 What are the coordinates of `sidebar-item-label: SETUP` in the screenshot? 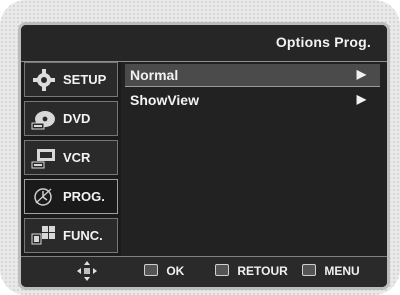 It's located at (85, 79).